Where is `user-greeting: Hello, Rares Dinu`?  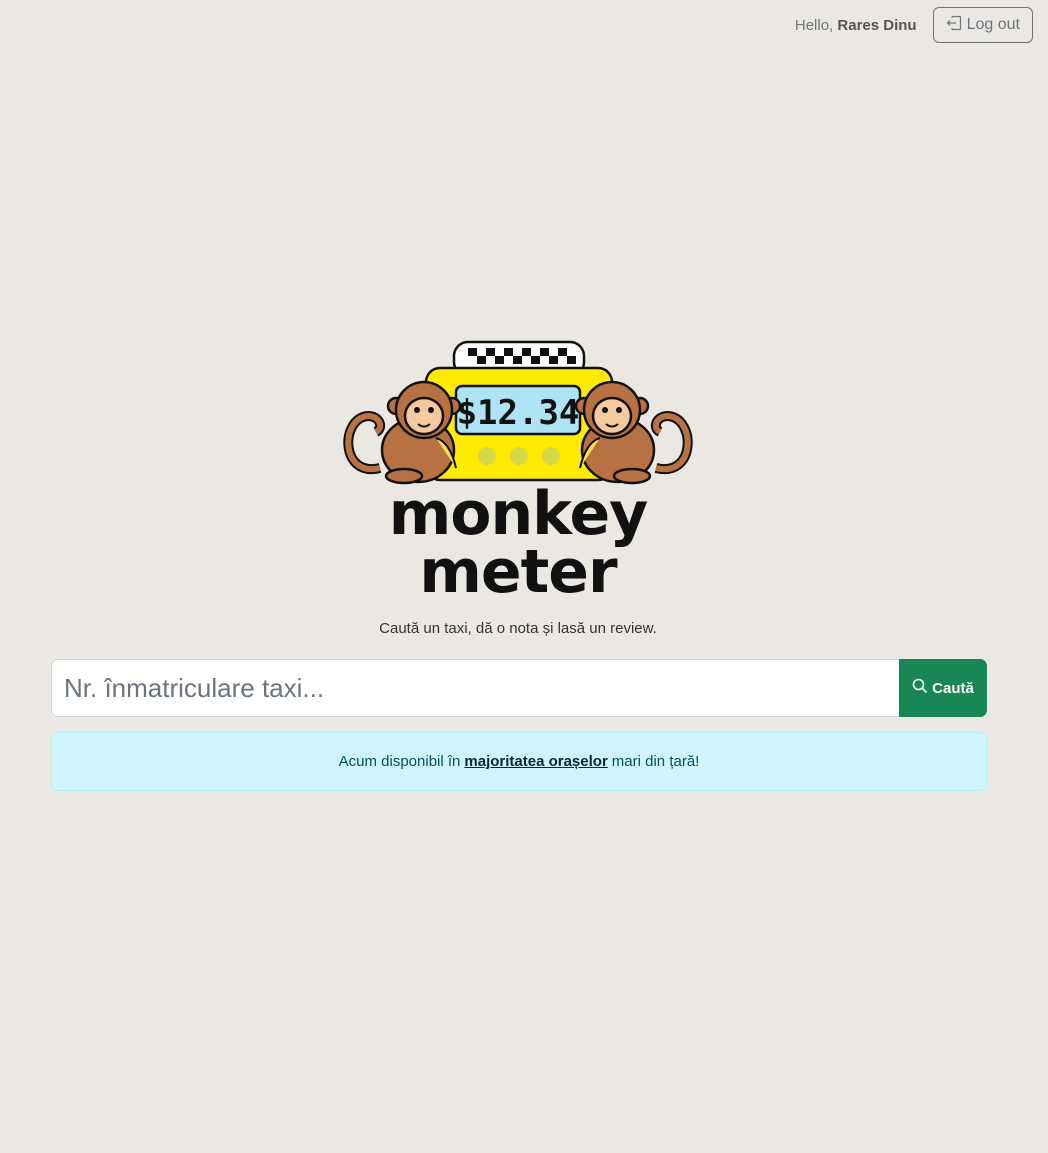 user-greeting: Hello, Rares Dinu is located at coordinates (856, 25).